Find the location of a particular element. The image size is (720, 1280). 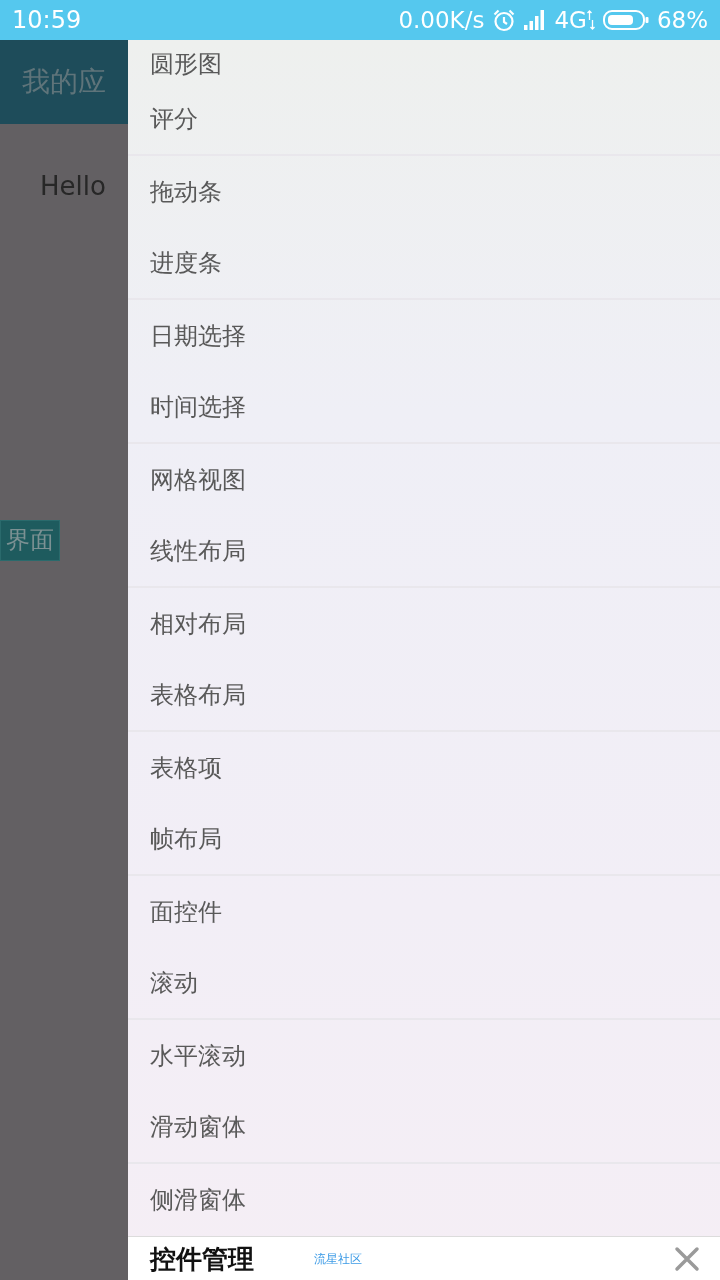

menu-item: 表格项 is located at coordinates (424, 768).